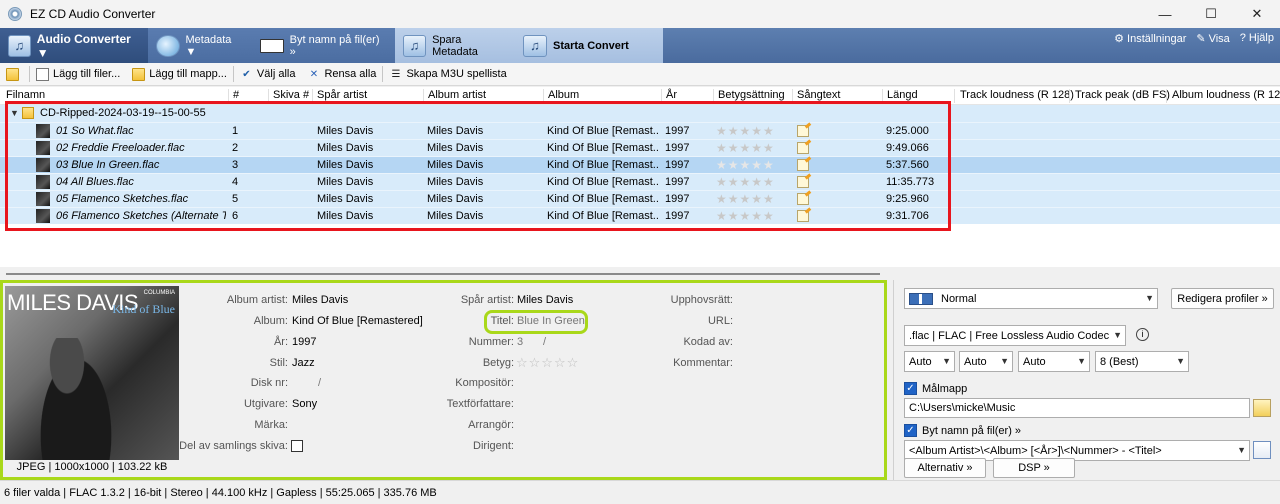 This screenshot has width=1280, height=504. Describe the element at coordinates (278, 363) in the screenshot. I see `genre-label: Stil:` at that location.